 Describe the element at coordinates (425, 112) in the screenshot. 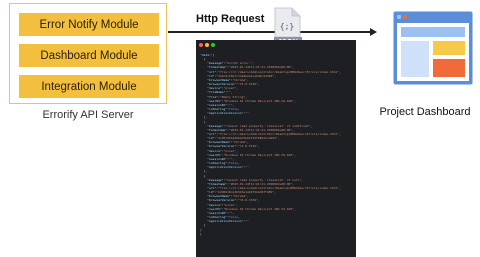

I see `project-dashboard-label: Project Dashboard` at that location.